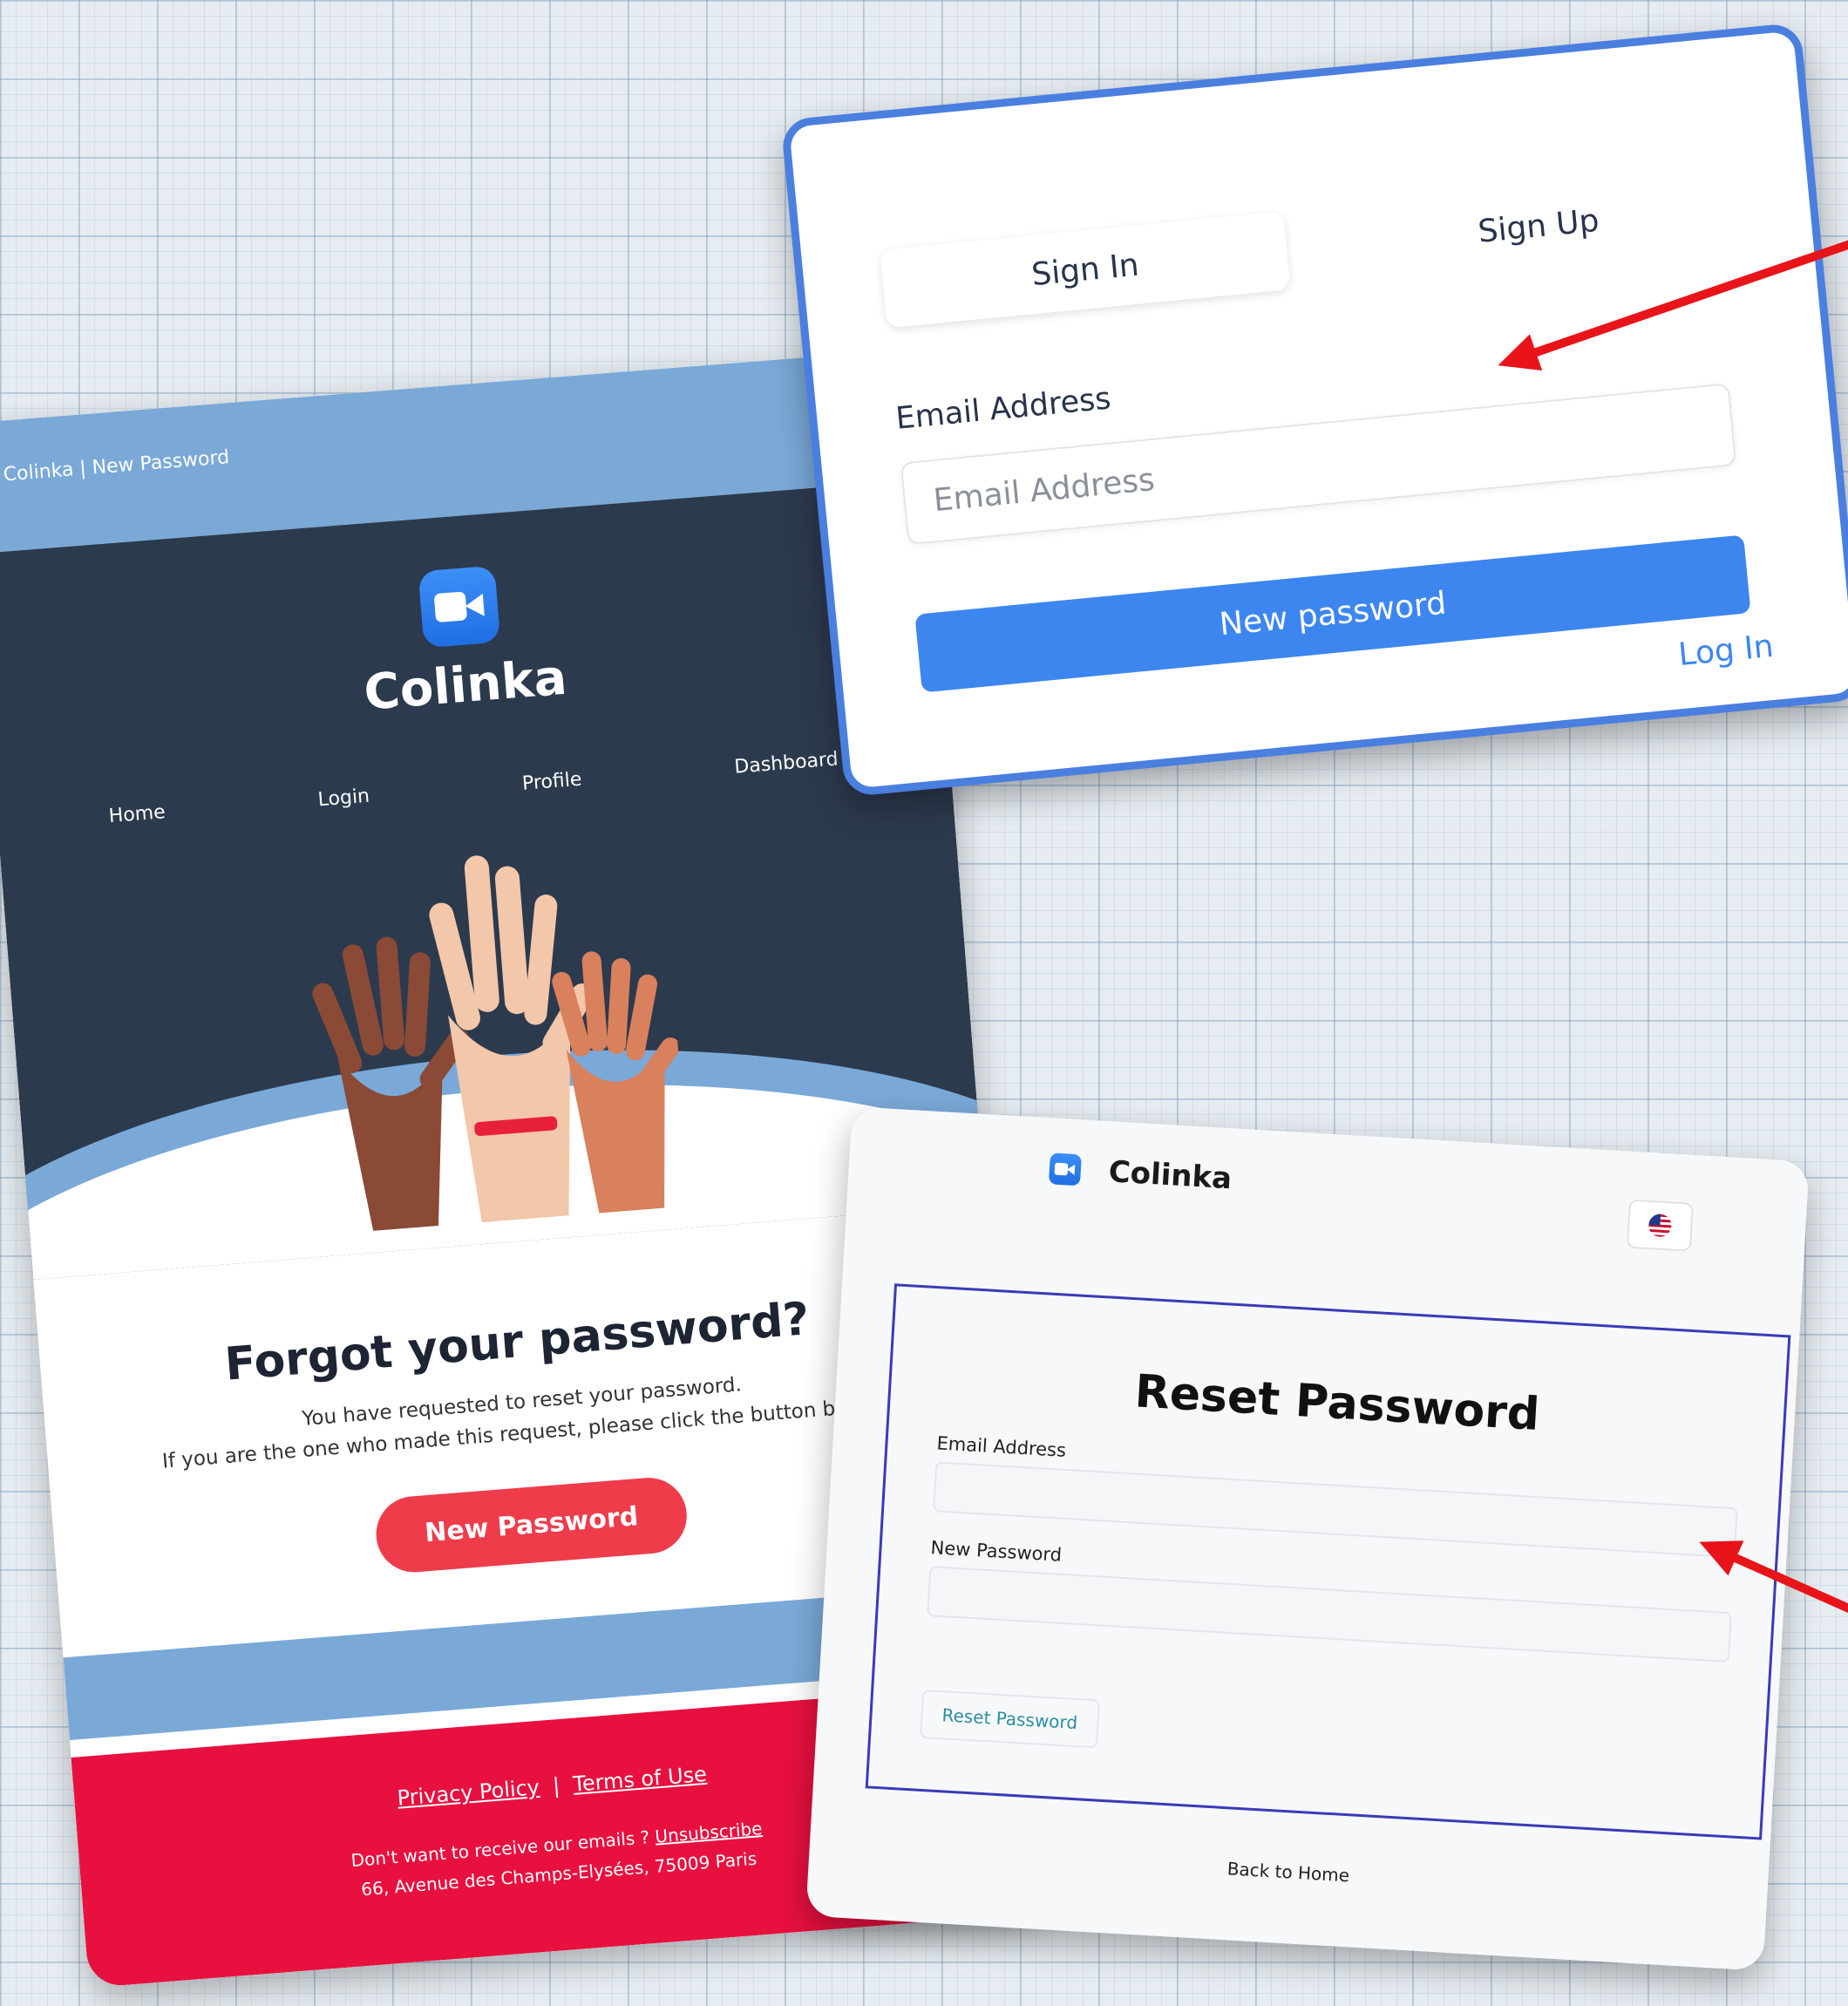  I want to click on unsubscribe-link: Unsubscribe, so click(708, 1832).